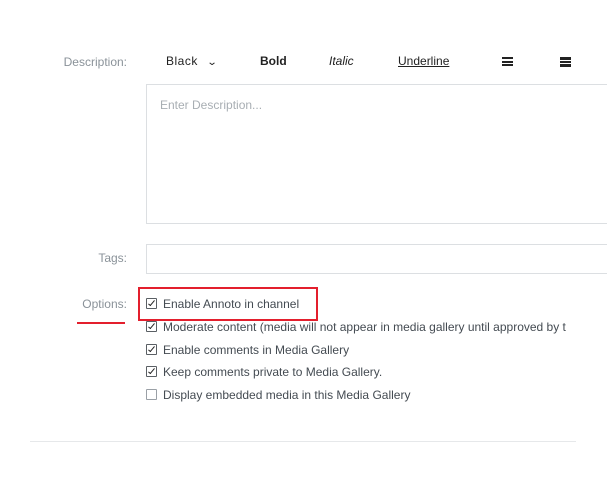 The height and width of the screenshot is (488, 607). Describe the element at coordinates (341, 61) in the screenshot. I see `italic-button: Italic` at that location.